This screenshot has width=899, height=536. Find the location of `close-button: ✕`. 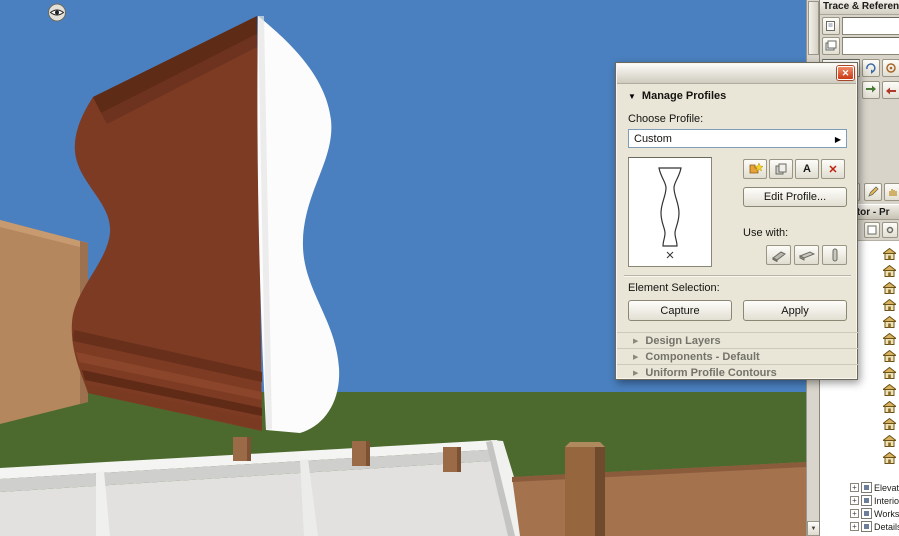

close-button: ✕ is located at coordinates (845, 73).